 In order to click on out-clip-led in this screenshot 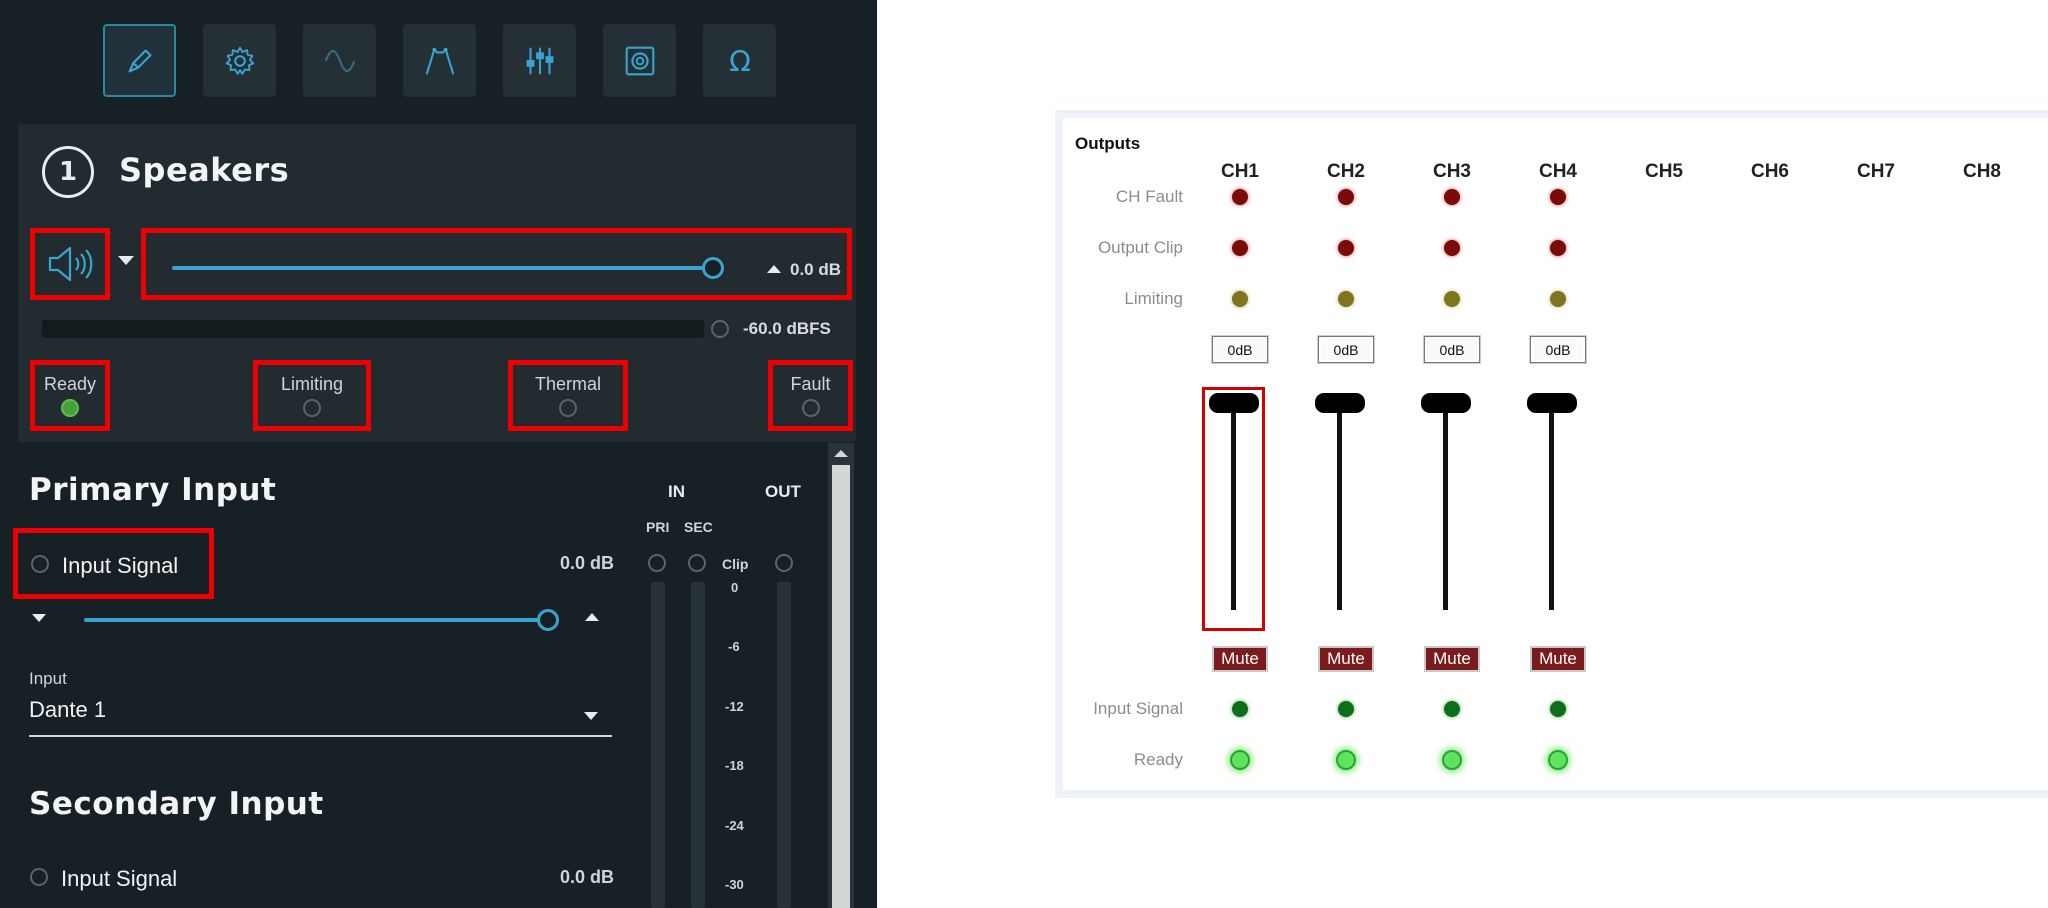, I will do `click(784, 563)`.